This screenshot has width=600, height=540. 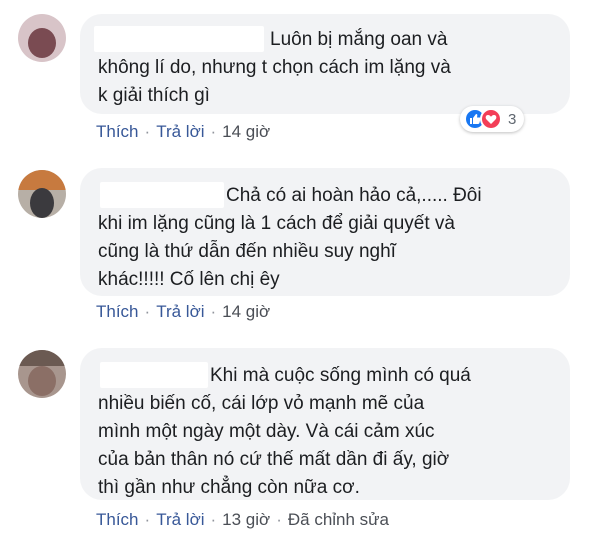 I want to click on love-icon, so click(x=491, y=119).